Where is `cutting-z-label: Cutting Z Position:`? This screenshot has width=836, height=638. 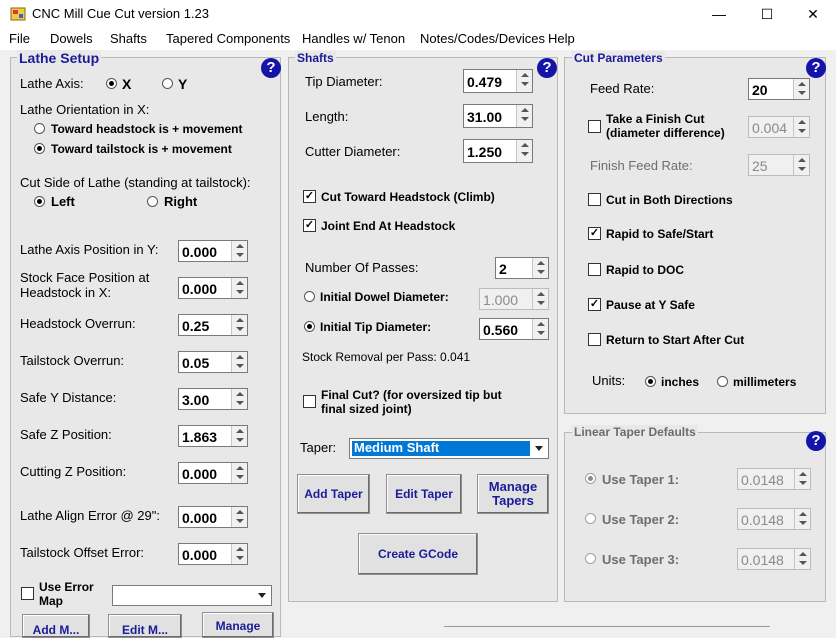 cutting-z-label: Cutting Z Position: is located at coordinates (73, 471).